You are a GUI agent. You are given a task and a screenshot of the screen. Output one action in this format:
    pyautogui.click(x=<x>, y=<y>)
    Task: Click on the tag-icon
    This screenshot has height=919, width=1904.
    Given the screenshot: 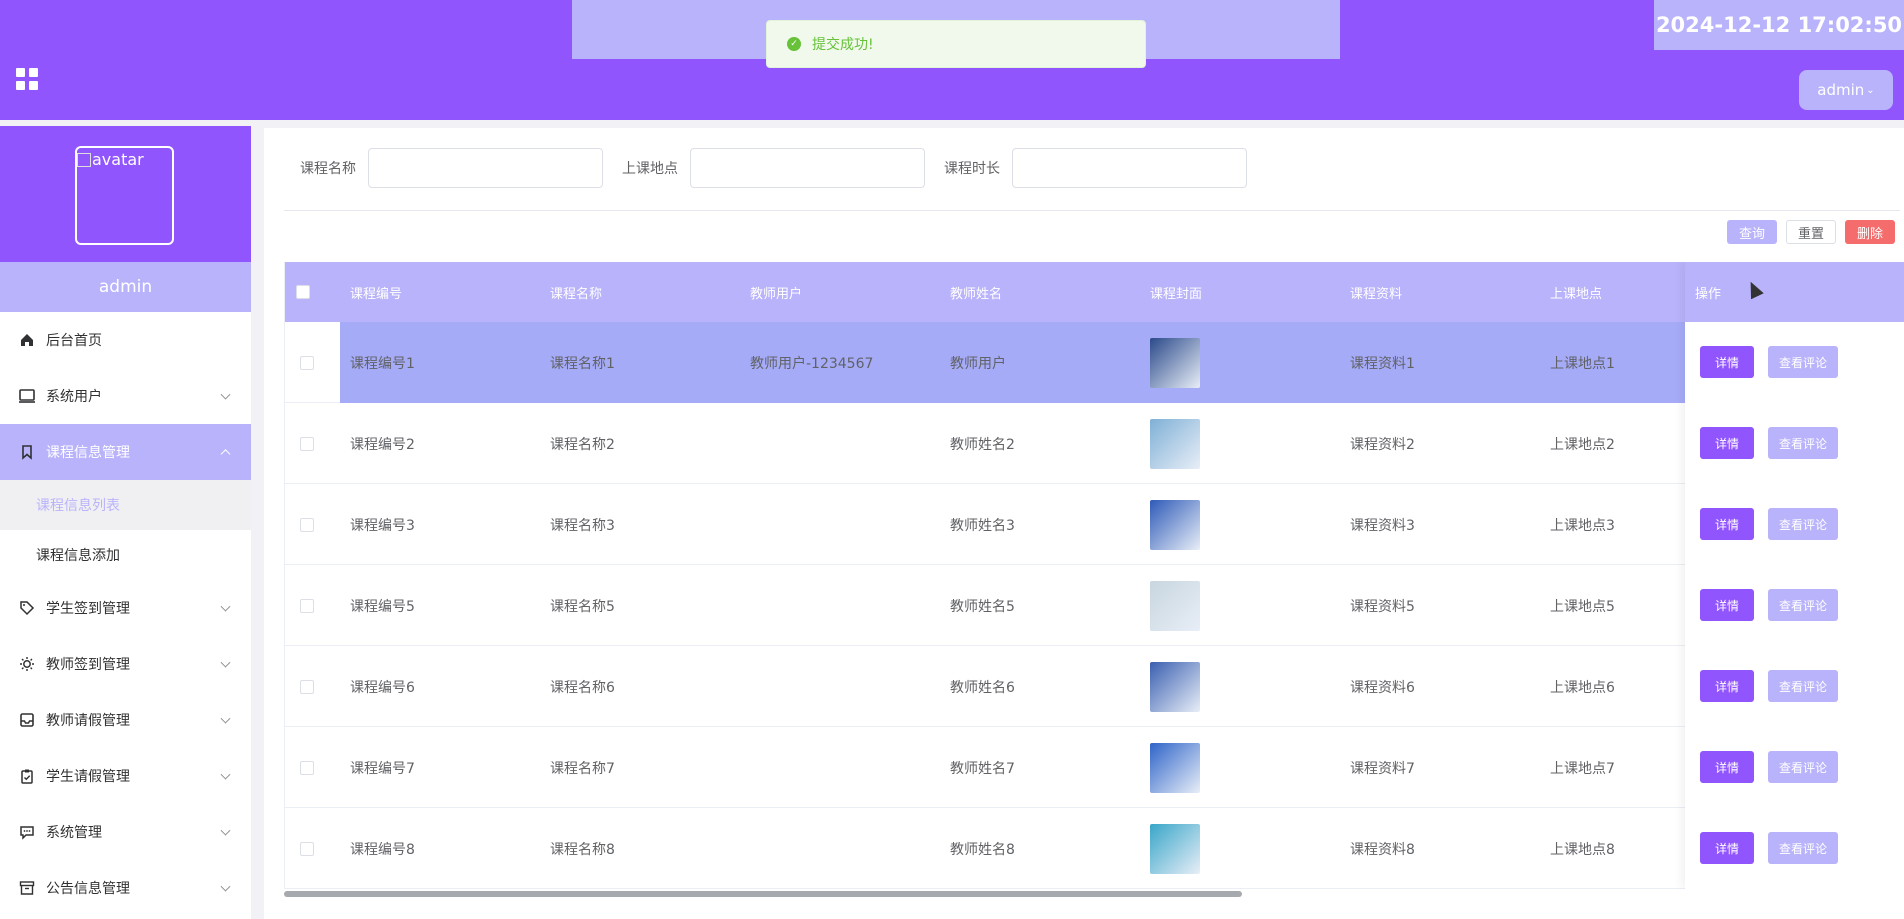 What is the action you would take?
    pyautogui.click(x=27, y=608)
    